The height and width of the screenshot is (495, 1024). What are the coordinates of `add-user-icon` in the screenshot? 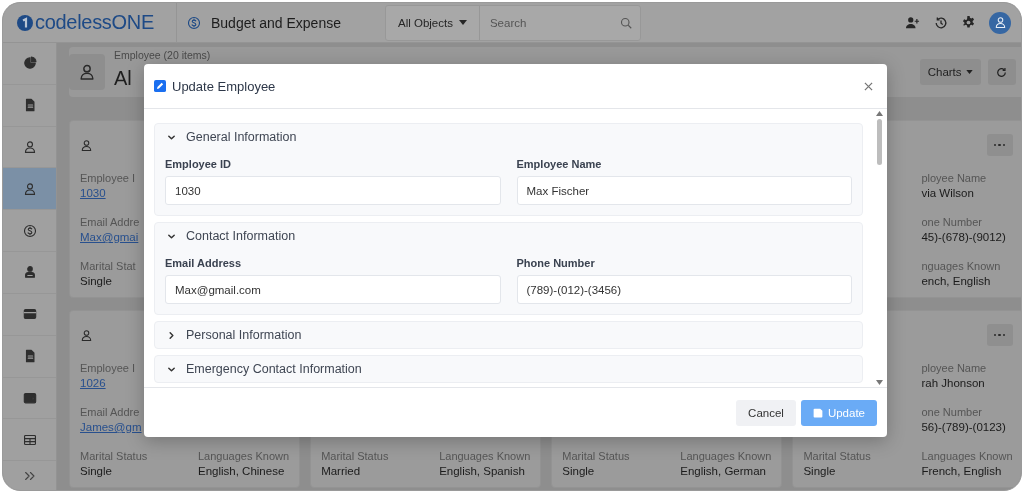 It's located at (912, 22).